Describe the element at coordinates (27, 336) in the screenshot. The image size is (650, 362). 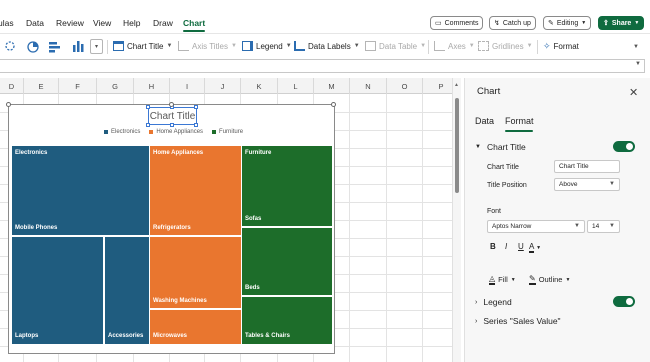
I see `treemap-tile-label: Laptops` at that location.